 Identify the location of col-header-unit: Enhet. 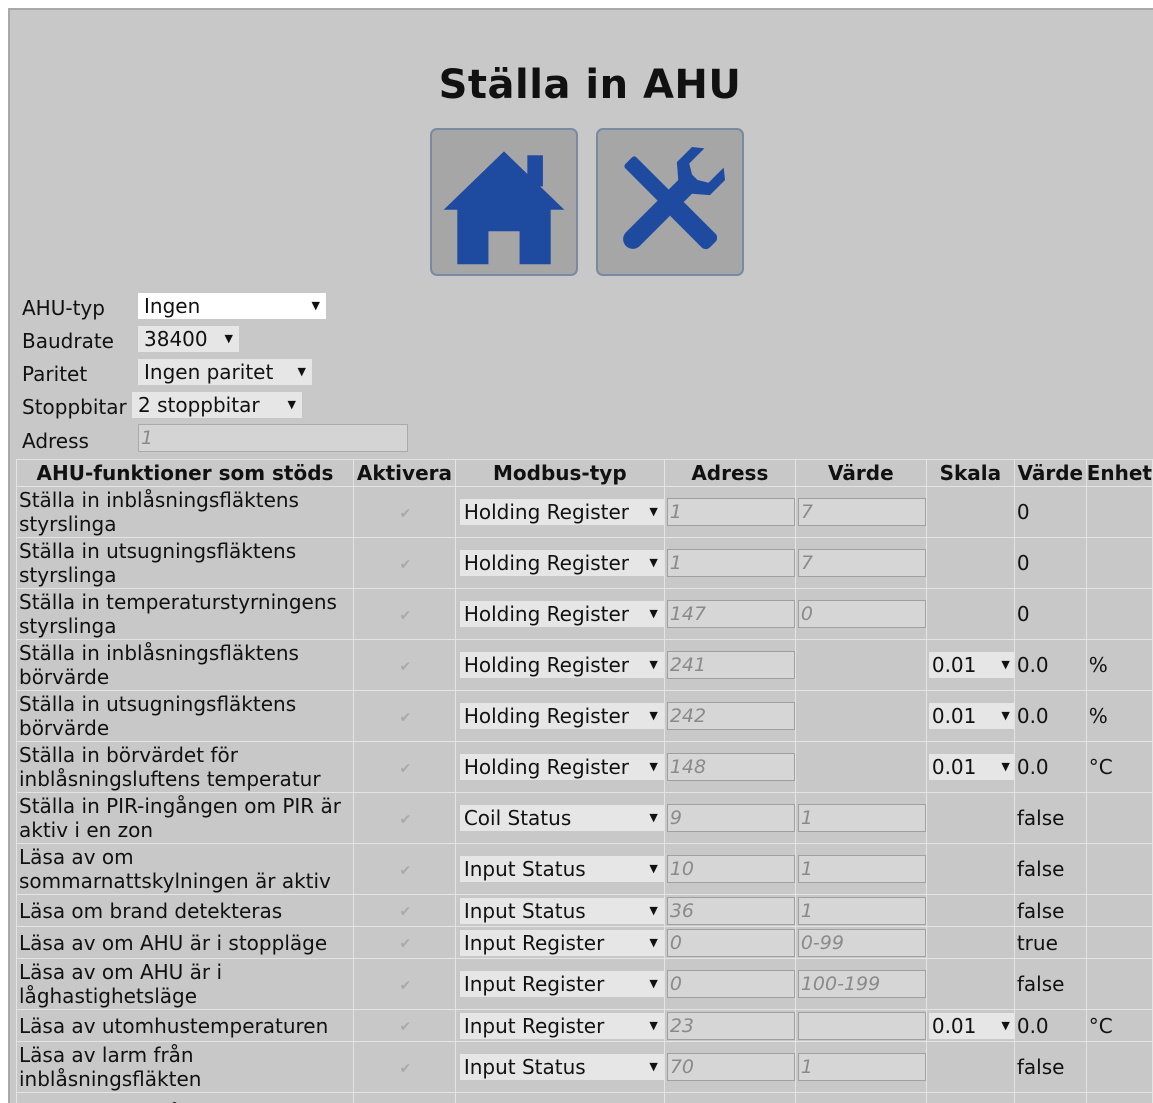
(1119, 473).